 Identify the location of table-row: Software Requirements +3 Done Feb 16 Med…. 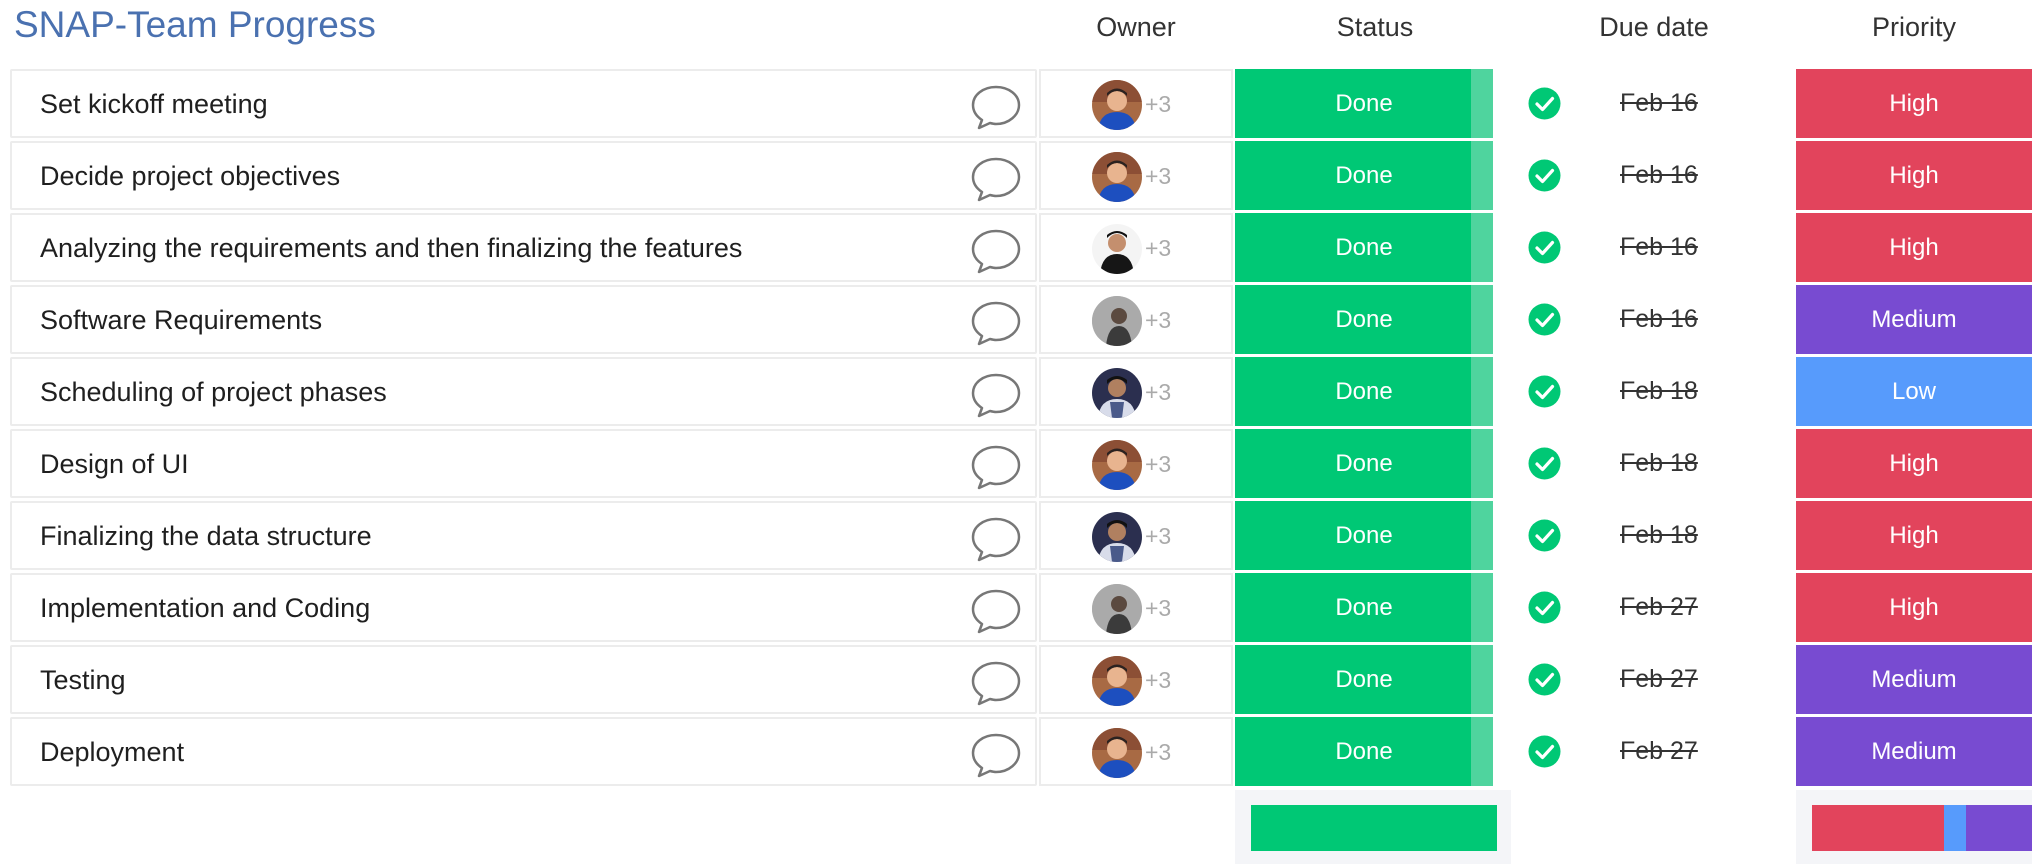
(1018, 321).